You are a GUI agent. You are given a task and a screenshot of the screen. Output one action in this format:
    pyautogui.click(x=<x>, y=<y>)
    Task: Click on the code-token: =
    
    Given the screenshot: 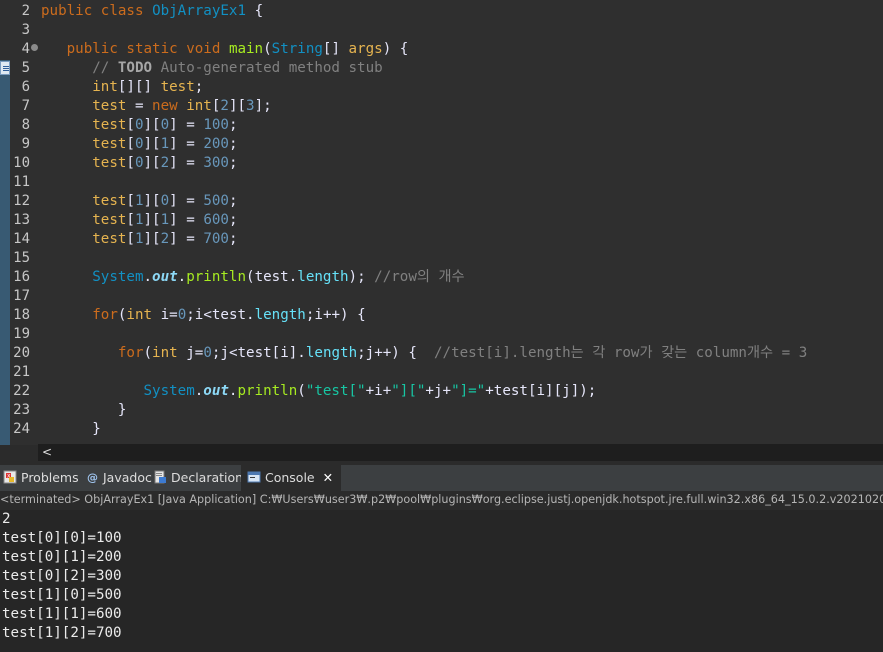 What is the action you would take?
    pyautogui.click(x=173, y=315)
    